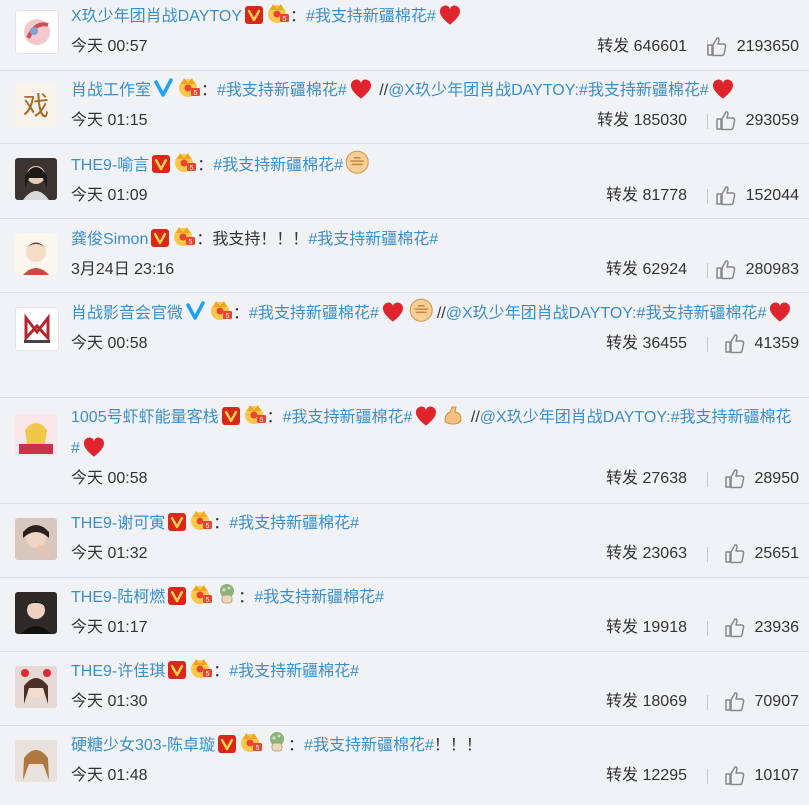  I want to click on user-name: 硬糖少女303-陈卓璇, so click(143, 745).